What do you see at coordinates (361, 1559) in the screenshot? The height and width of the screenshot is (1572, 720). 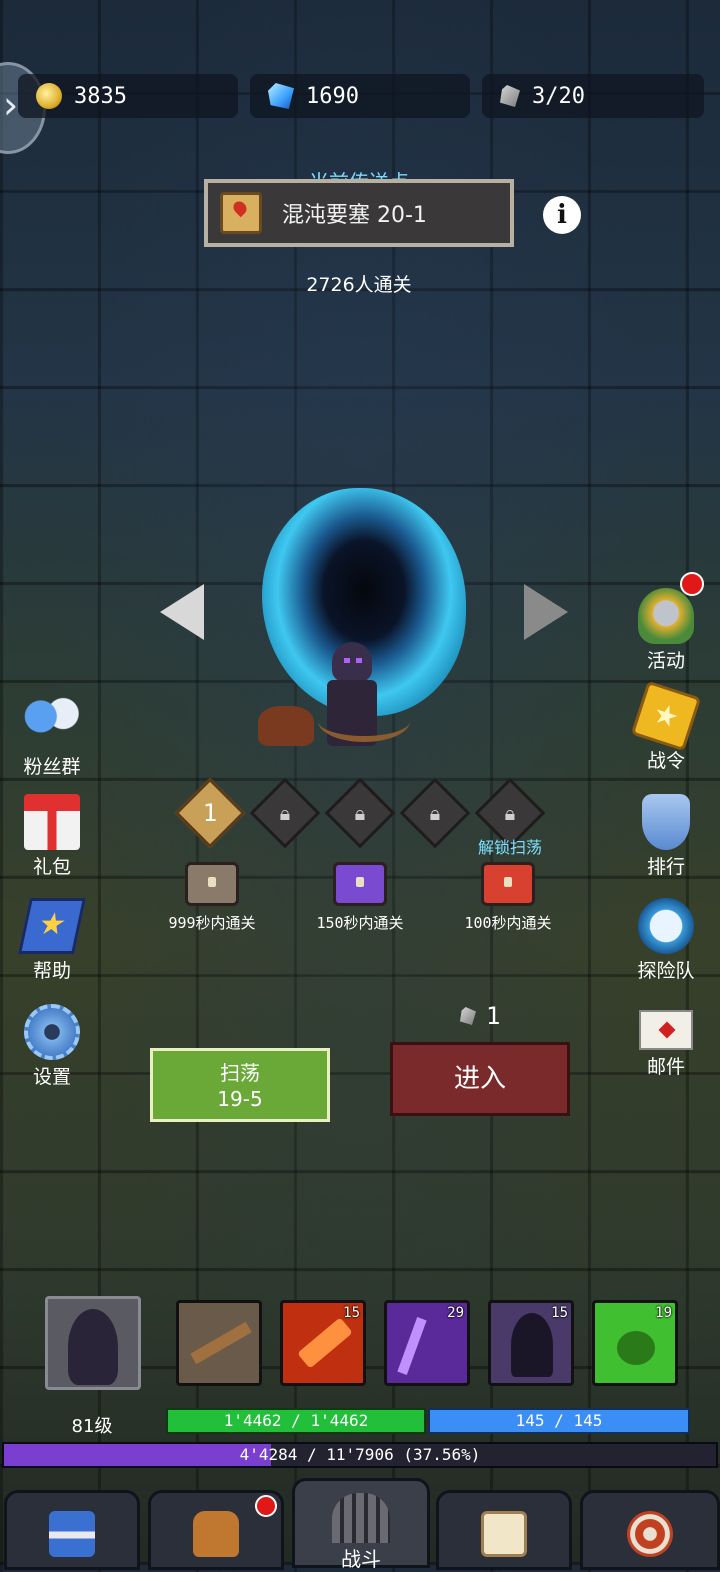 I see `battle-tab-label: 战斗` at bounding box center [361, 1559].